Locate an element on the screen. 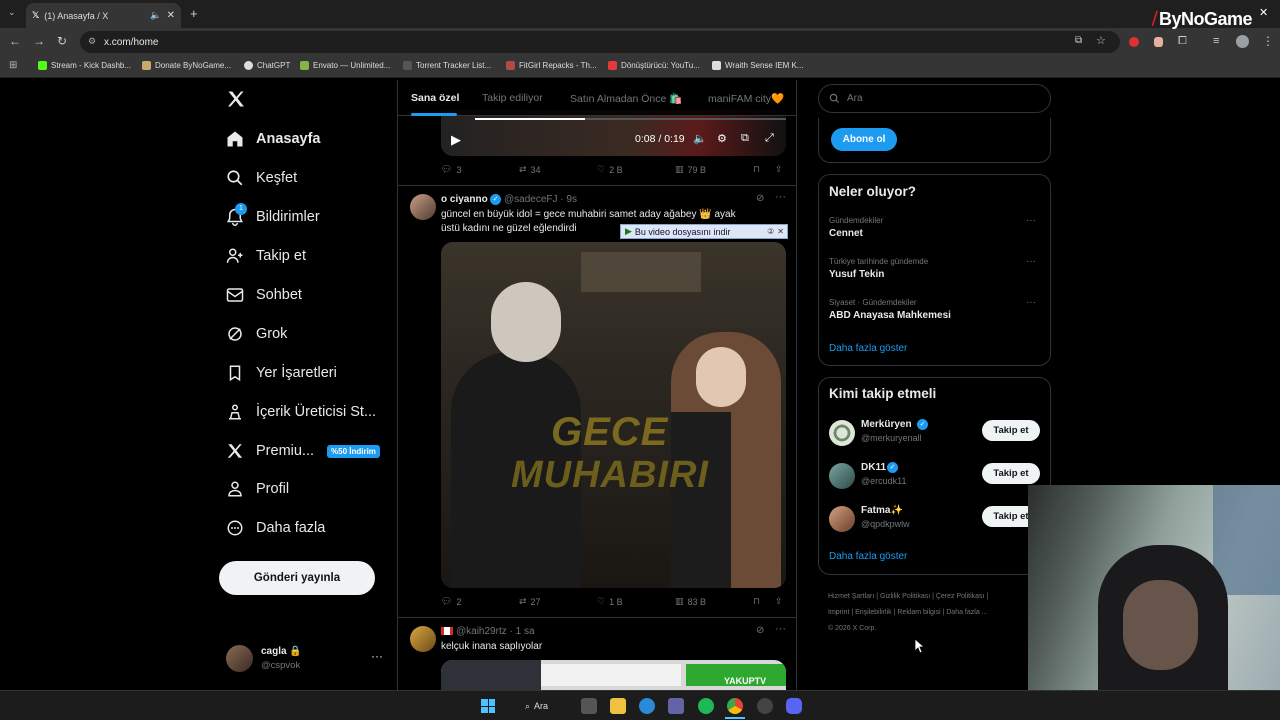 The height and width of the screenshot is (720, 1280). window-close-icon: ✕ is located at coordinates (1263, 12).